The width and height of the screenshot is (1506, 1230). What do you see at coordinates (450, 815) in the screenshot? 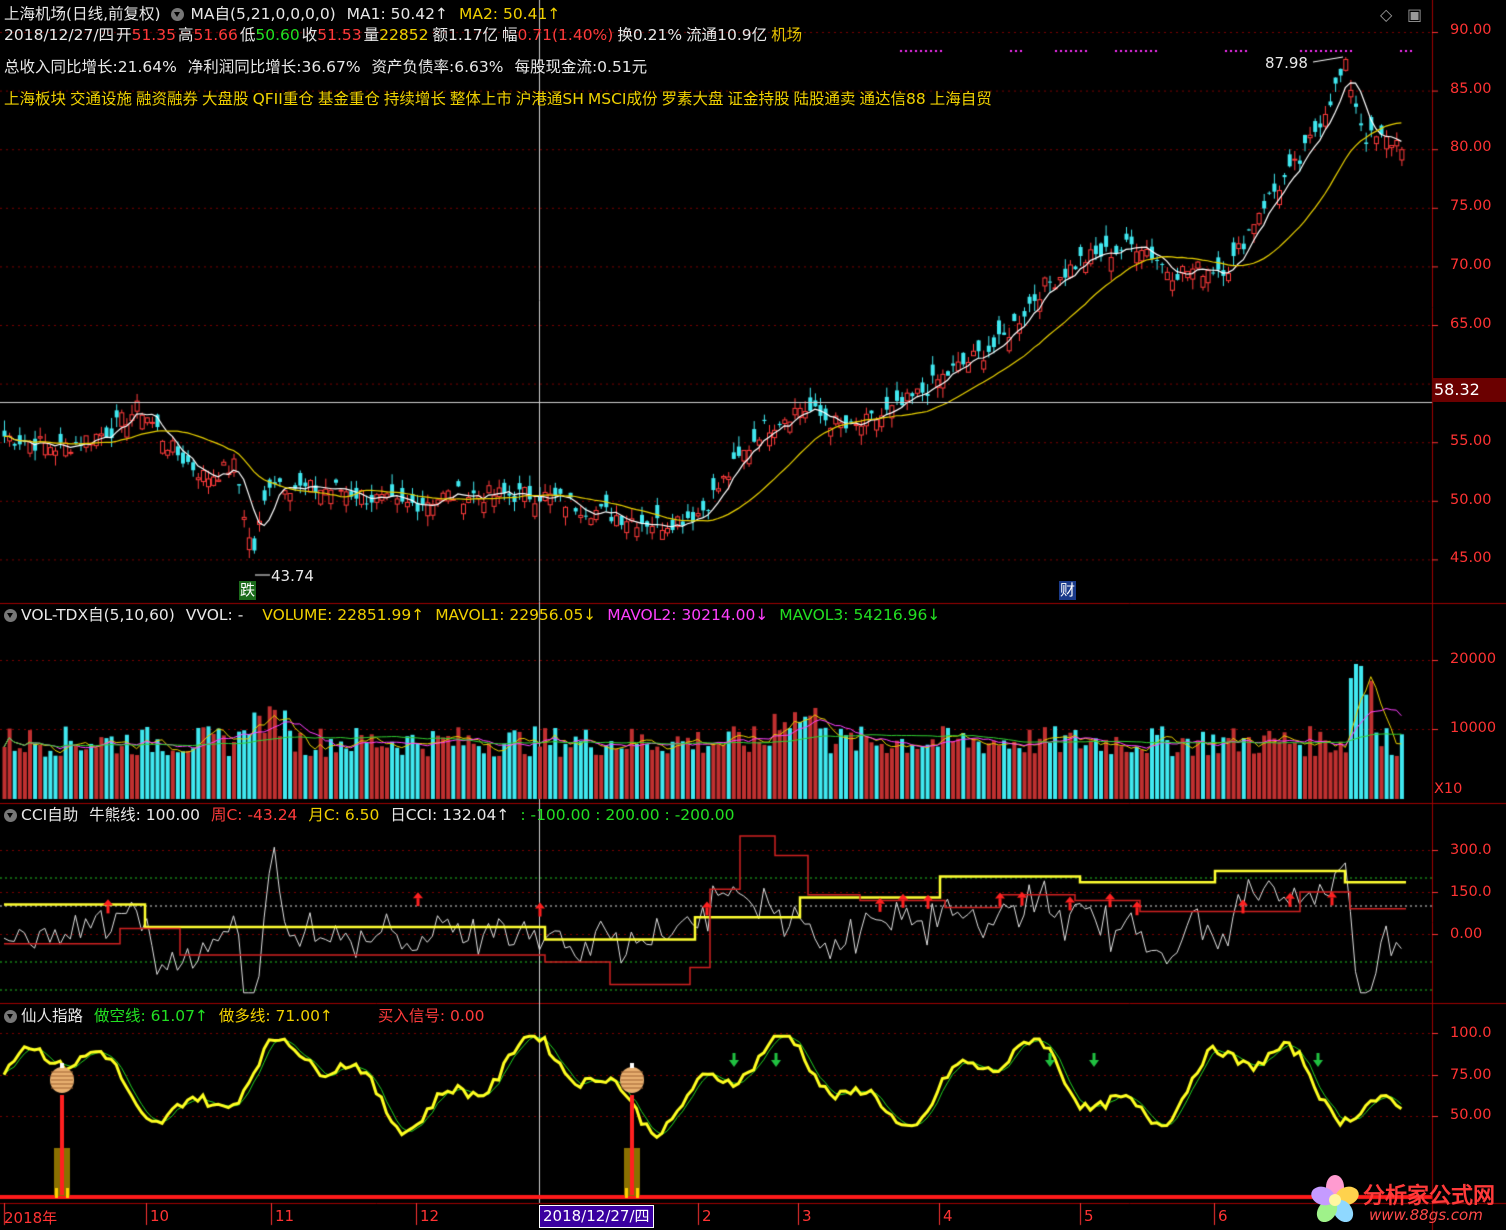
I see `day-cci-value: 日CCI: 132.04↑` at bounding box center [450, 815].